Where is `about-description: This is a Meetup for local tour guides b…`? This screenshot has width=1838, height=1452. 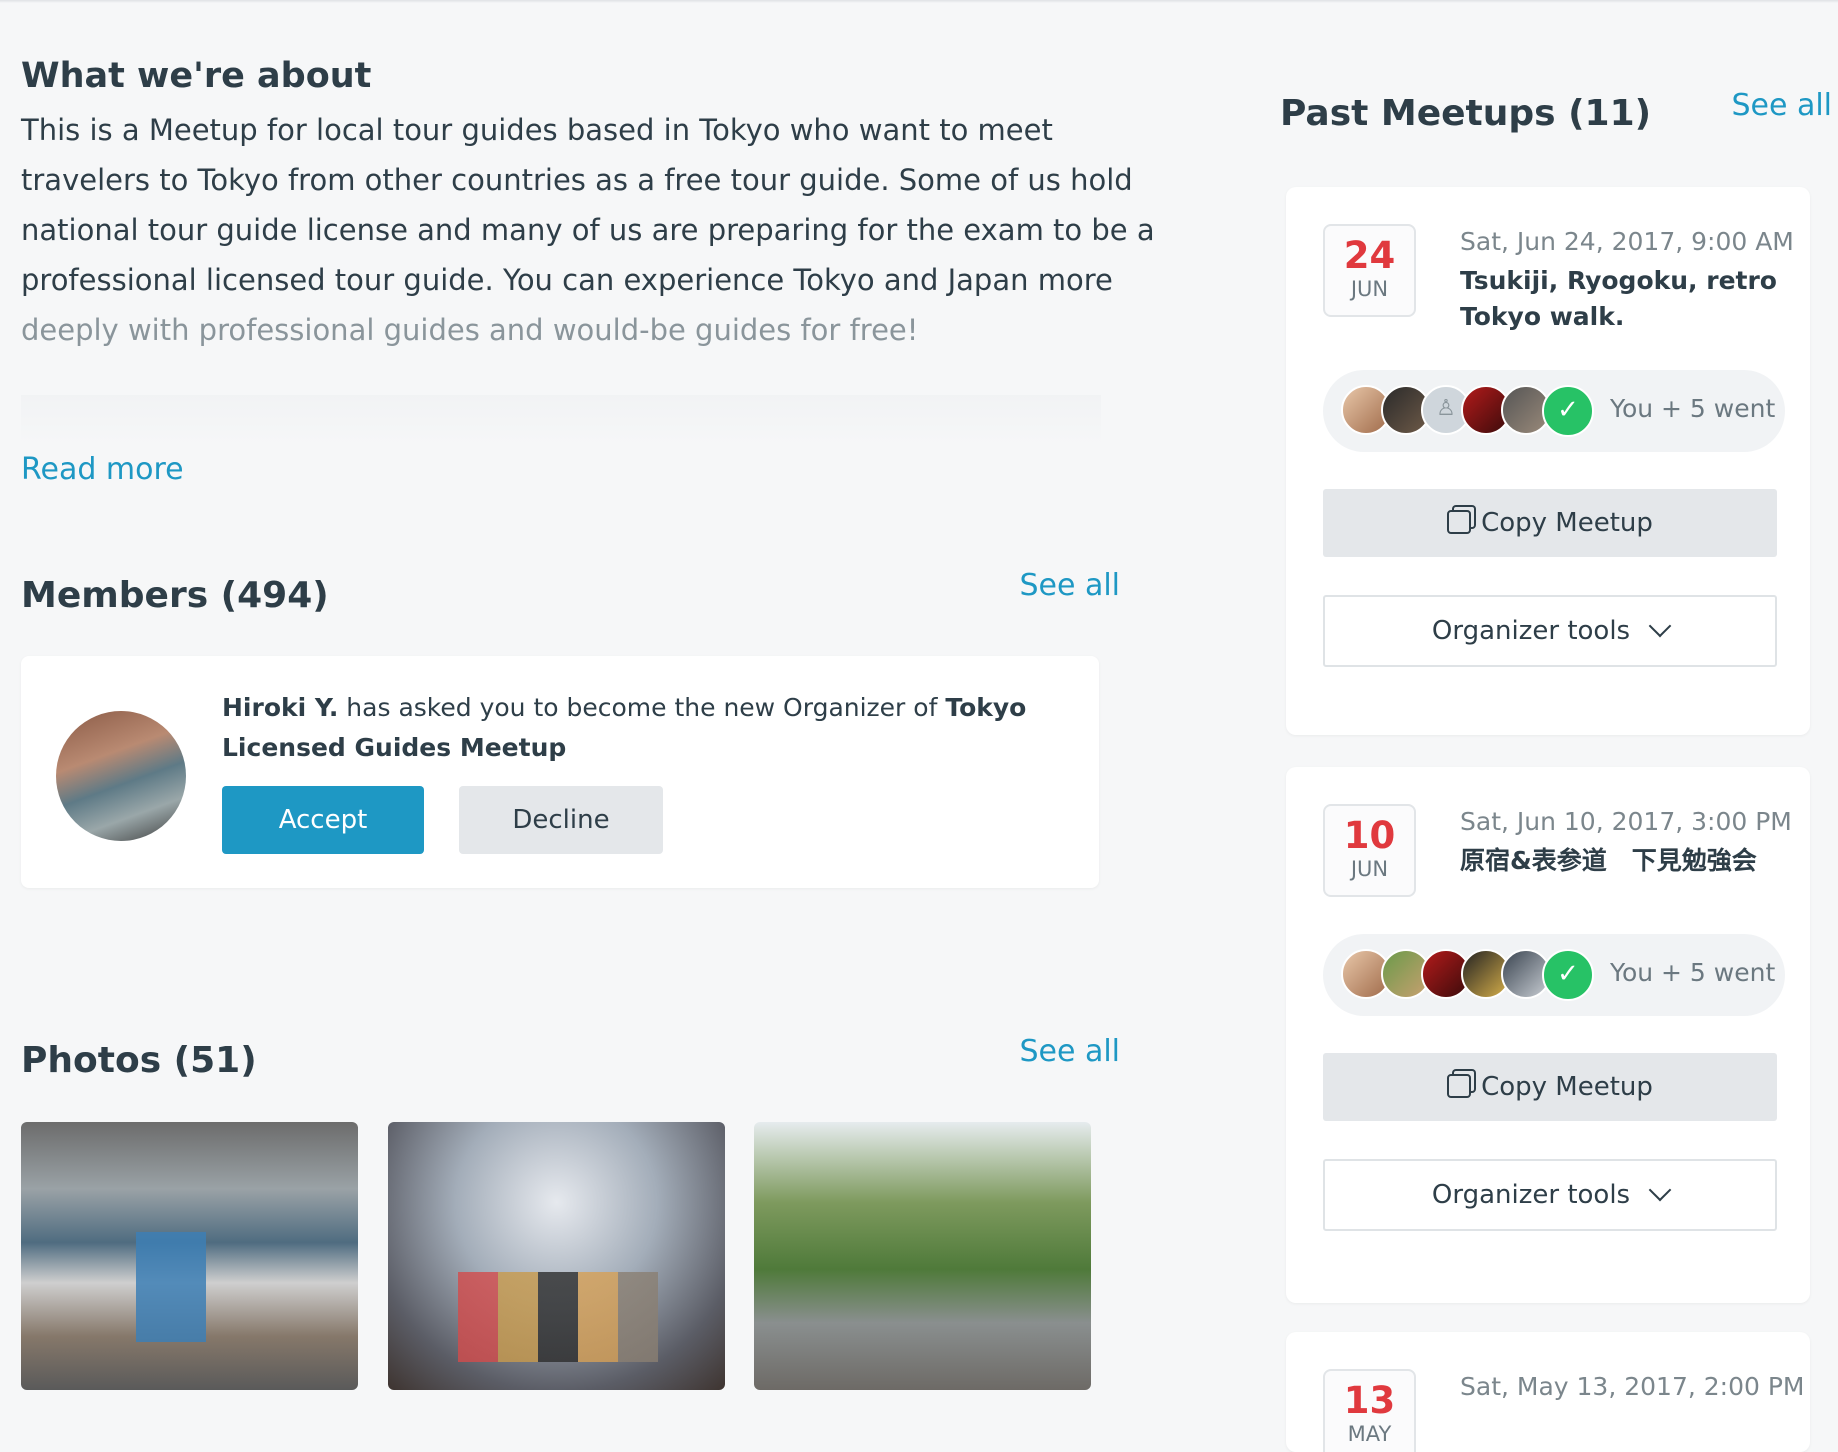 about-description: This is a Meetup for local tour guides b… is located at coordinates (588, 230).